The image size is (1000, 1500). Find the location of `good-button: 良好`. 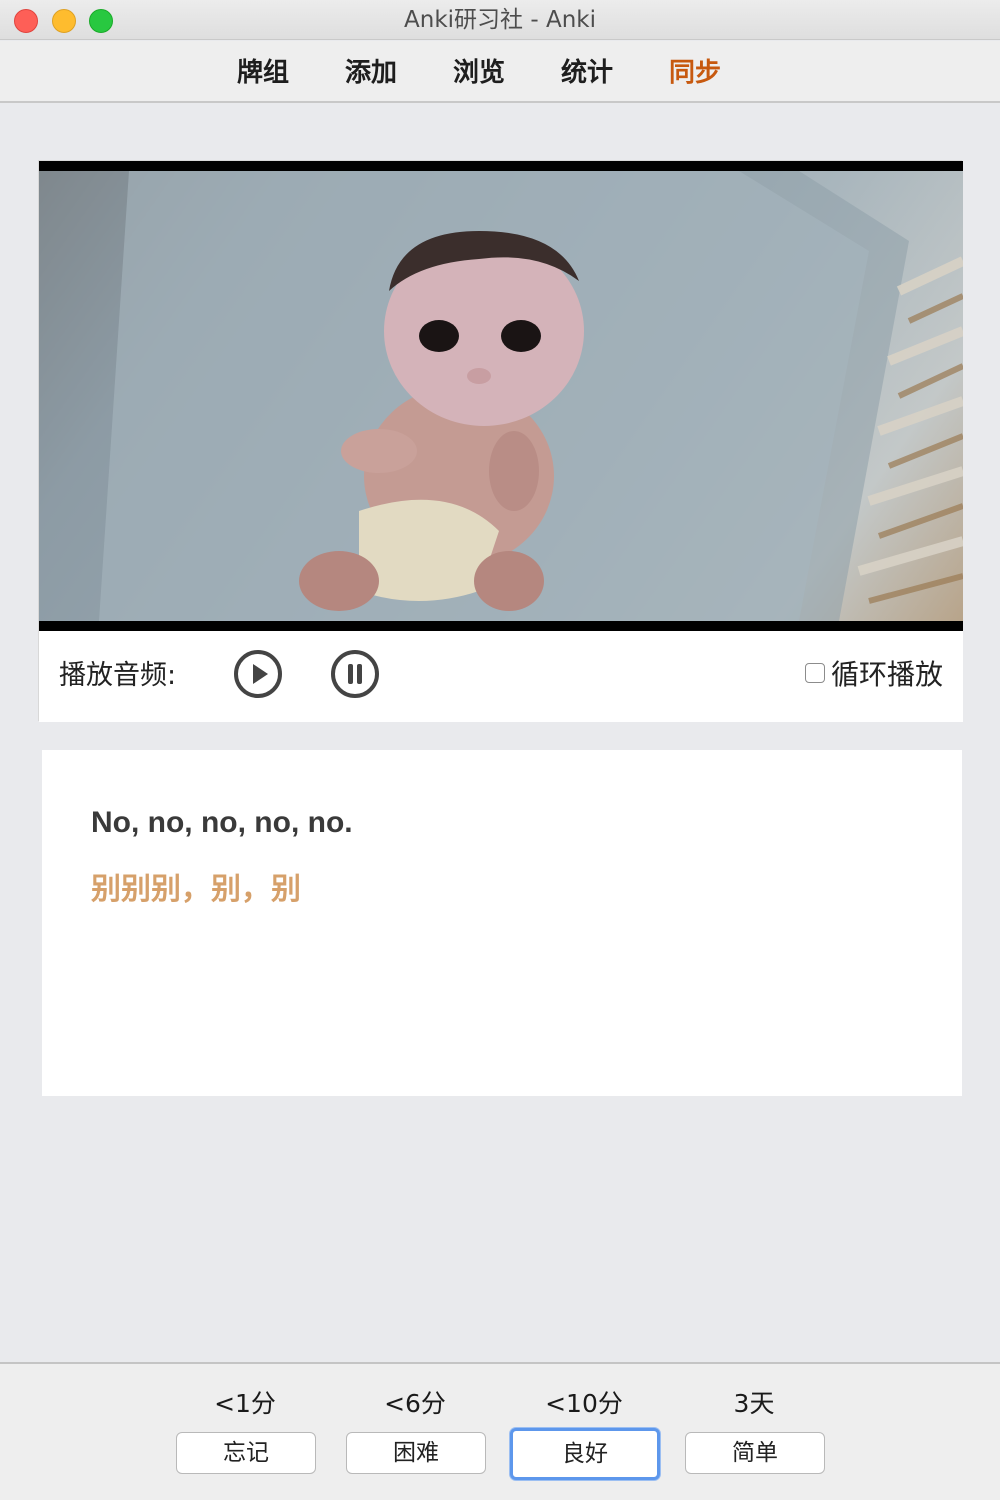

good-button: 良好 is located at coordinates (585, 1454).